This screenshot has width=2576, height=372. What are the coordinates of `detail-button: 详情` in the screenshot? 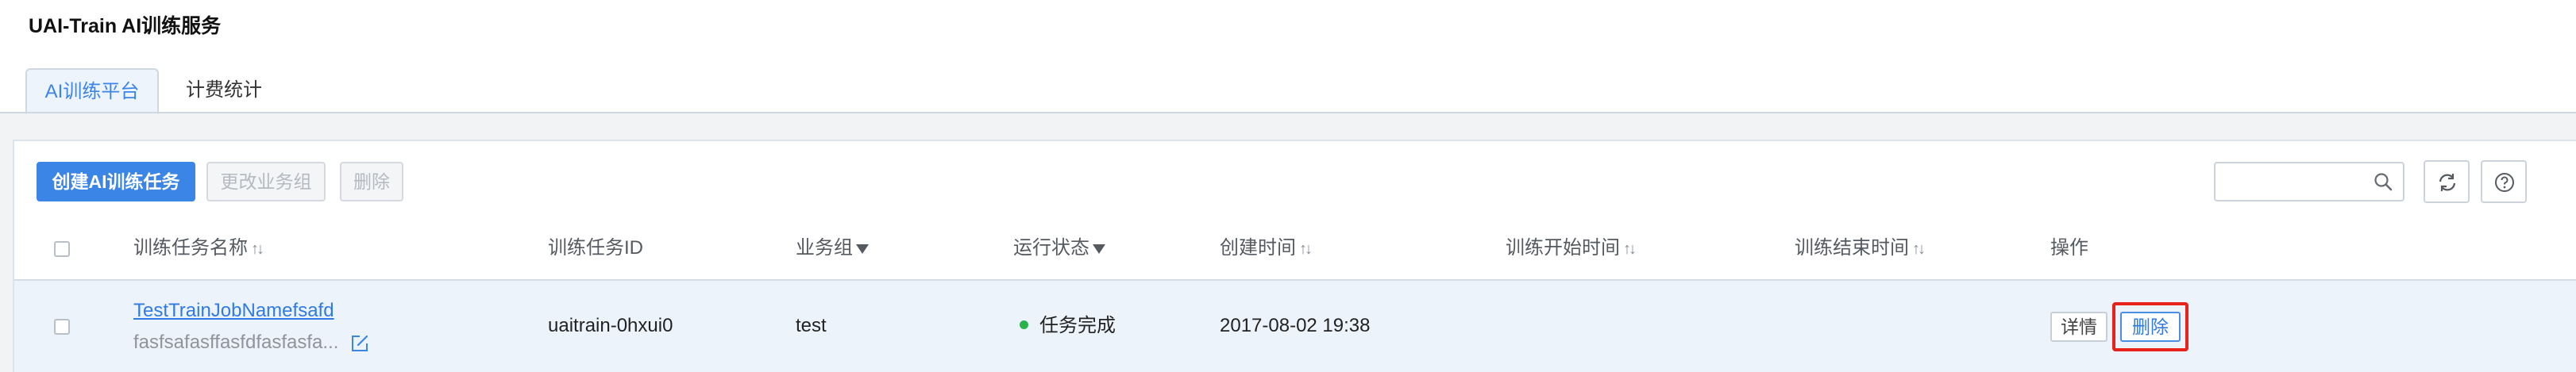 It's located at (2078, 327).